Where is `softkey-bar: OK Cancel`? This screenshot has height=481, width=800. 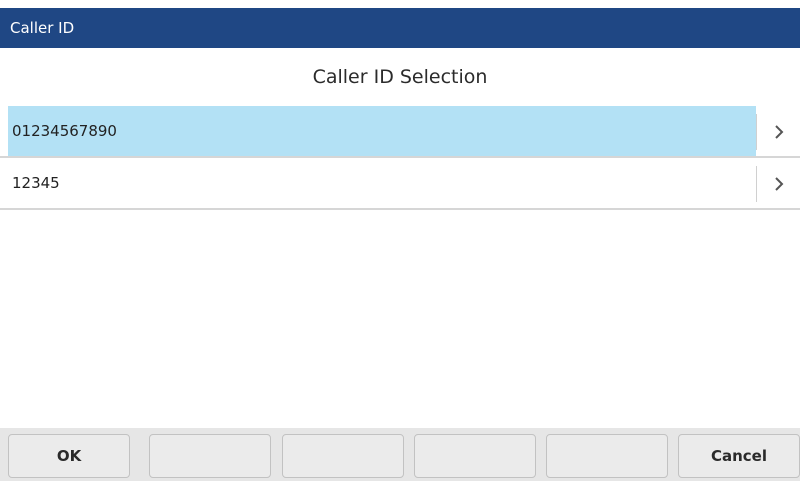 softkey-bar: OK Cancel is located at coordinates (400, 454).